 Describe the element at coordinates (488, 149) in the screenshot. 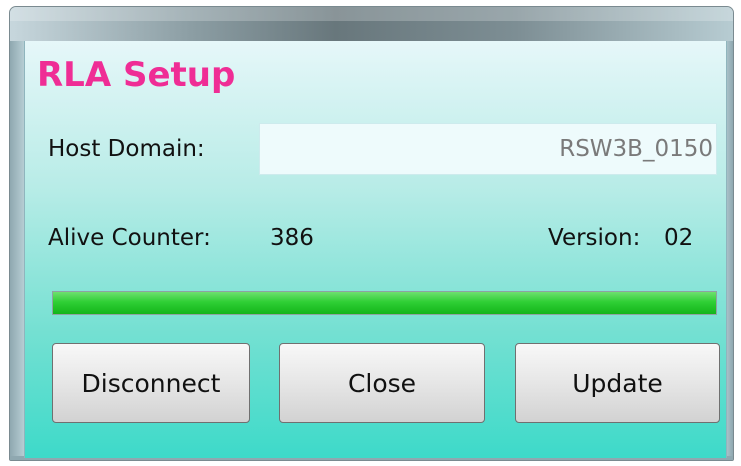

I see `host-domain-field` at that location.